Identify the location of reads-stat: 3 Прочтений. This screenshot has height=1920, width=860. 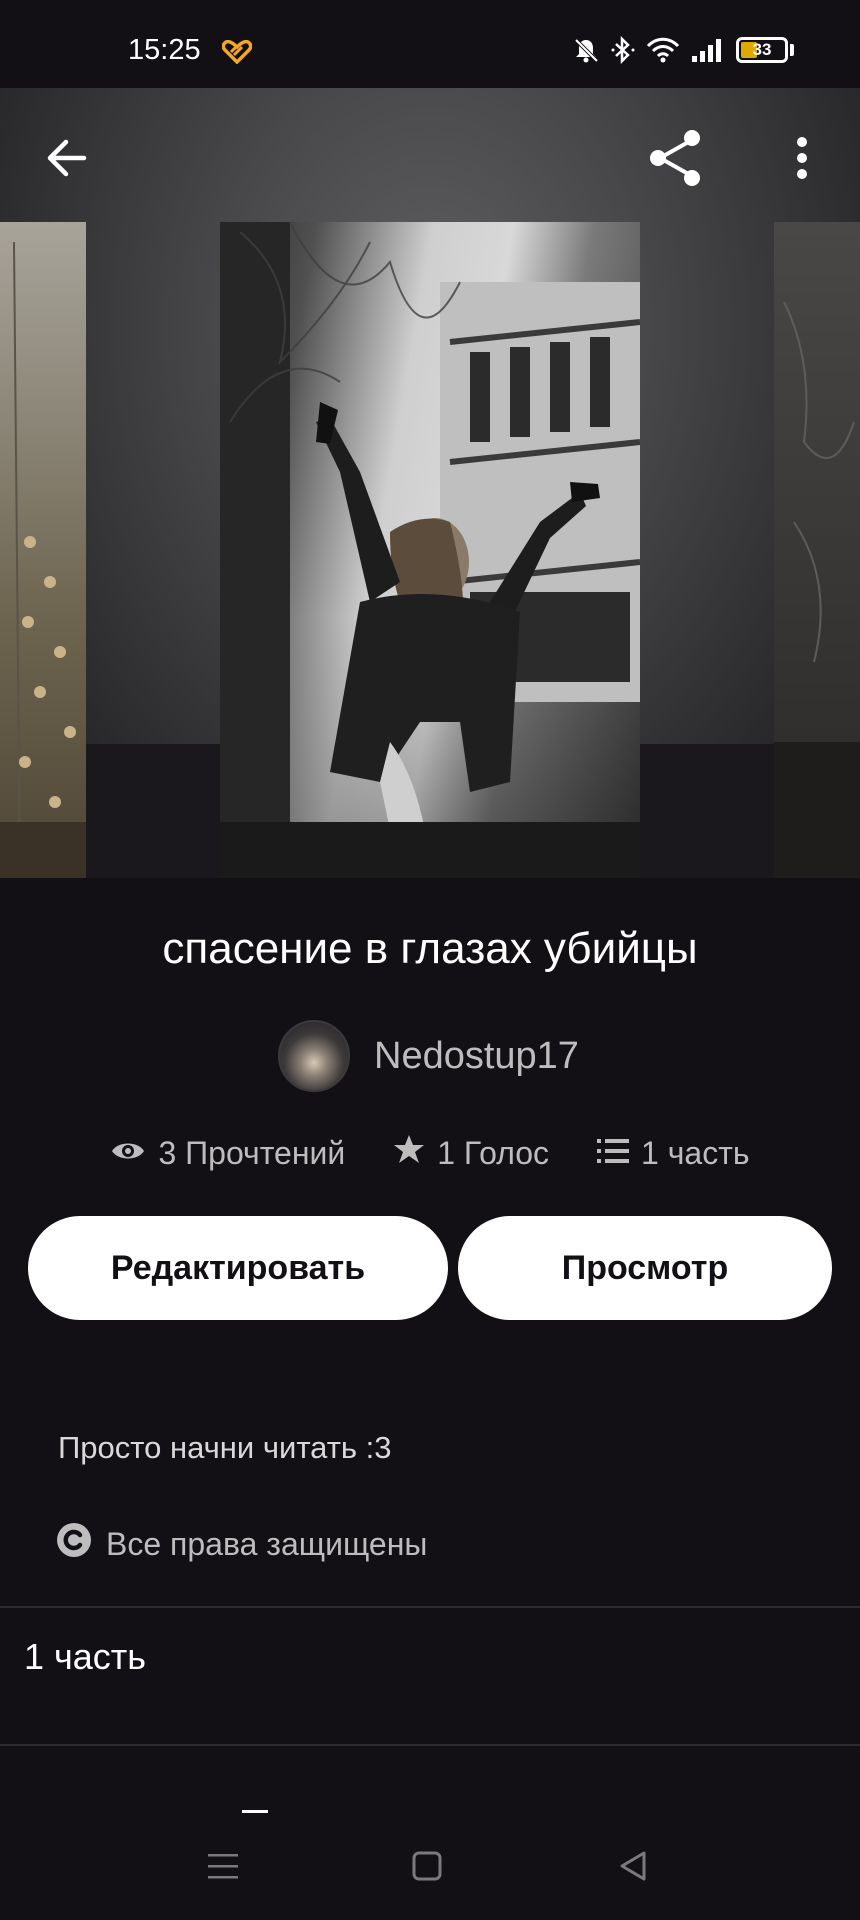
(227, 1153).